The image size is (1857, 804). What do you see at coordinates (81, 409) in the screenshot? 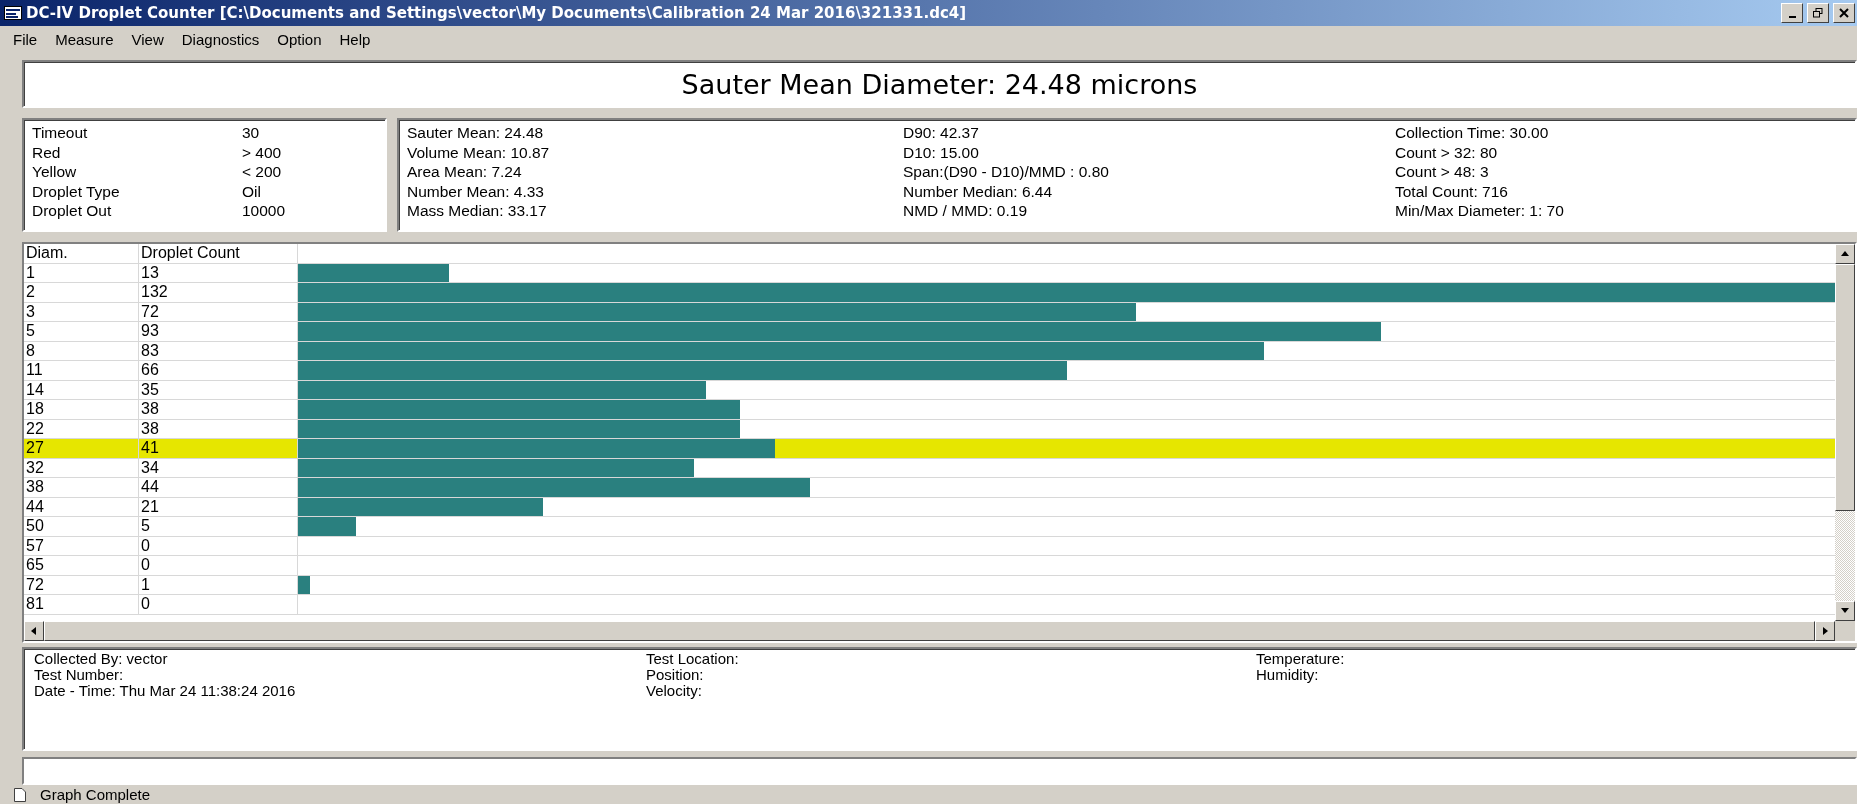
I see `table-cell: 18` at bounding box center [81, 409].